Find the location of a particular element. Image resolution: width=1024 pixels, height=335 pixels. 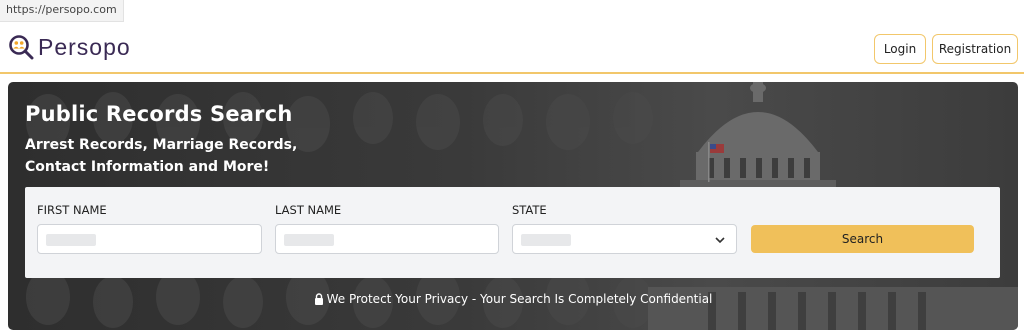

hero-title: Public Records Search is located at coordinates (159, 114).